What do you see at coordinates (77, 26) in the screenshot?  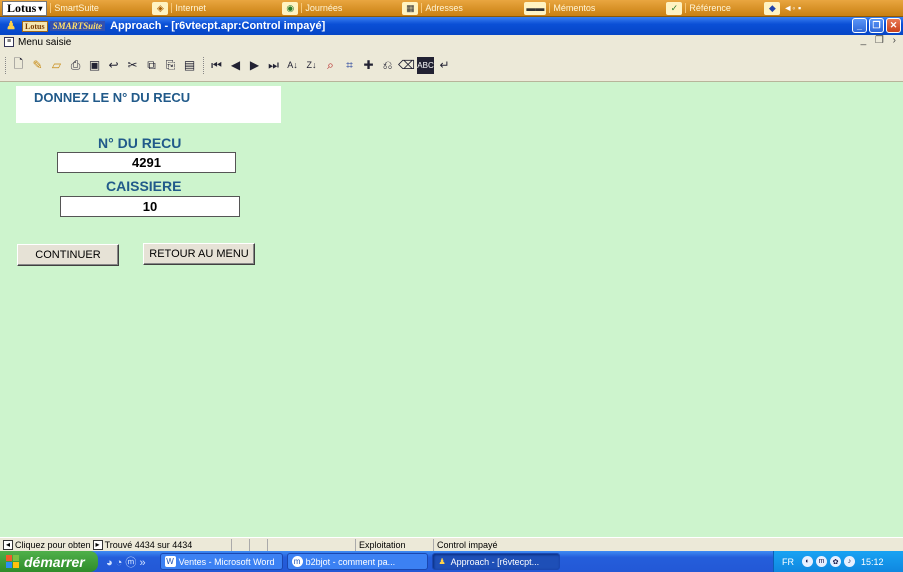 I see `smartsuite-badge: SMARTSuite` at bounding box center [77, 26].